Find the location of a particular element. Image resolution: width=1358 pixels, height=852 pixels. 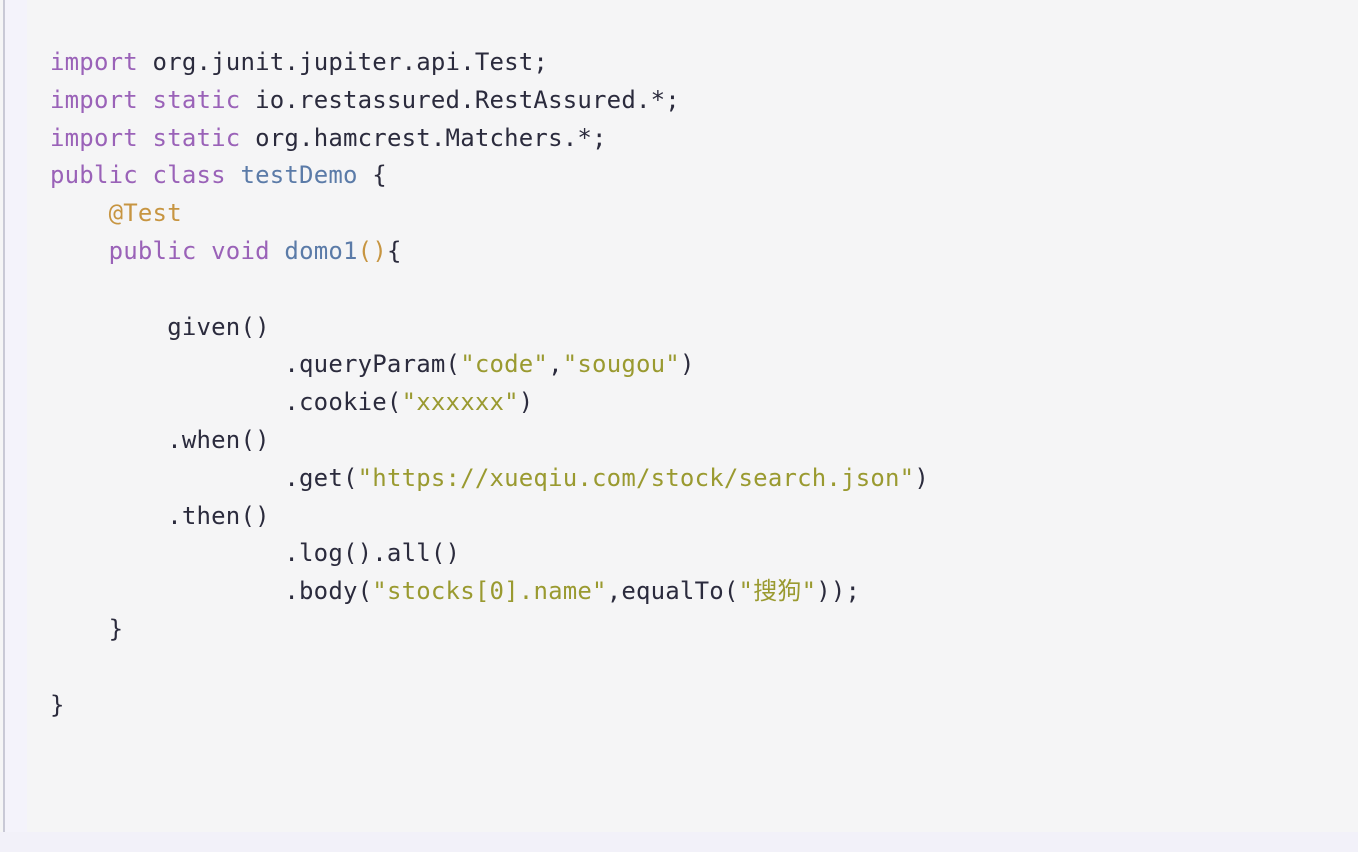

code-token-plain: .then() is located at coordinates (160, 515).